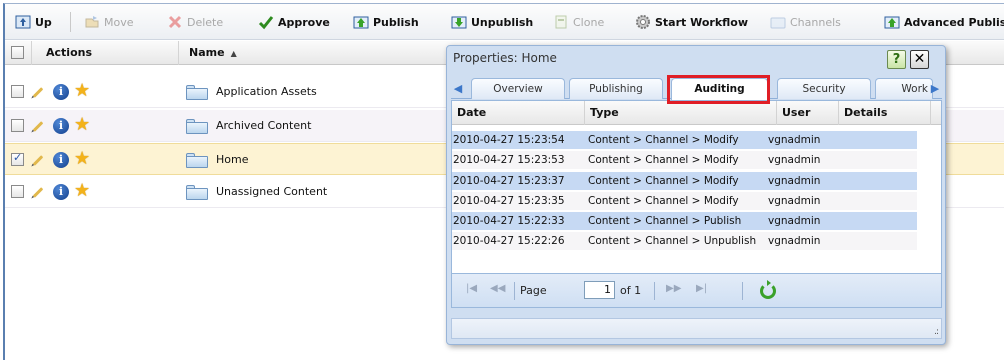 Image resolution: width=1004 pixels, height=360 pixels. What do you see at coordinates (263, 126) in the screenshot?
I see `row-name: Archived Content` at bounding box center [263, 126].